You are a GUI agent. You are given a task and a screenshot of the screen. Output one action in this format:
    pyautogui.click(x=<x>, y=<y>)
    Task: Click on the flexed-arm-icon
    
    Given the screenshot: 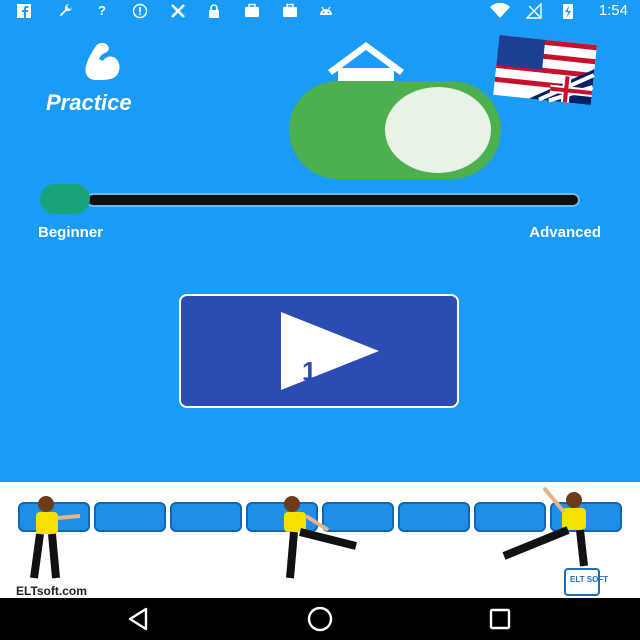 What is the action you would take?
    pyautogui.click(x=102, y=61)
    